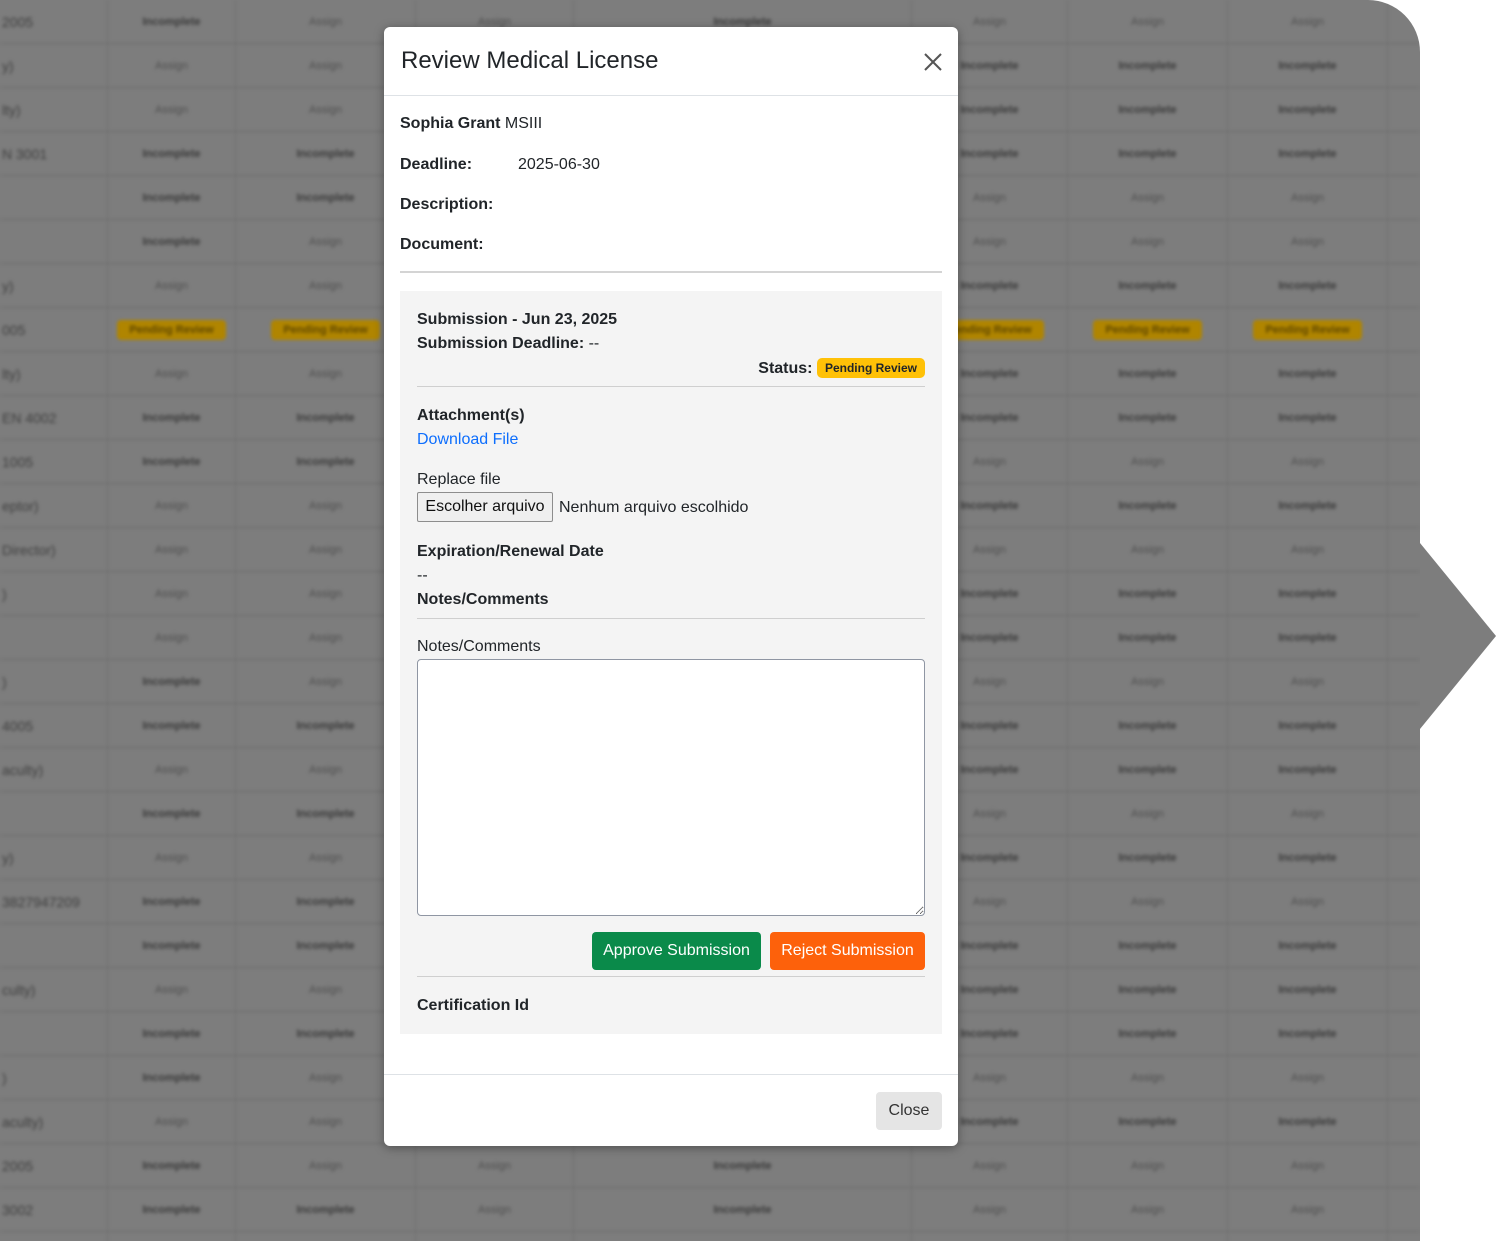 The width and height of the screenshot is (1496, 1241). What do you see at coordinates (1458, 636) in the screenshot?
I see `next-arrow` at bounding box center [1458, 636].